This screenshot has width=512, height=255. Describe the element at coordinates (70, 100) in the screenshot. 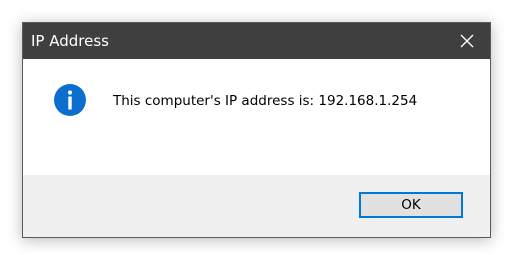

I see `info-icon` at that location.